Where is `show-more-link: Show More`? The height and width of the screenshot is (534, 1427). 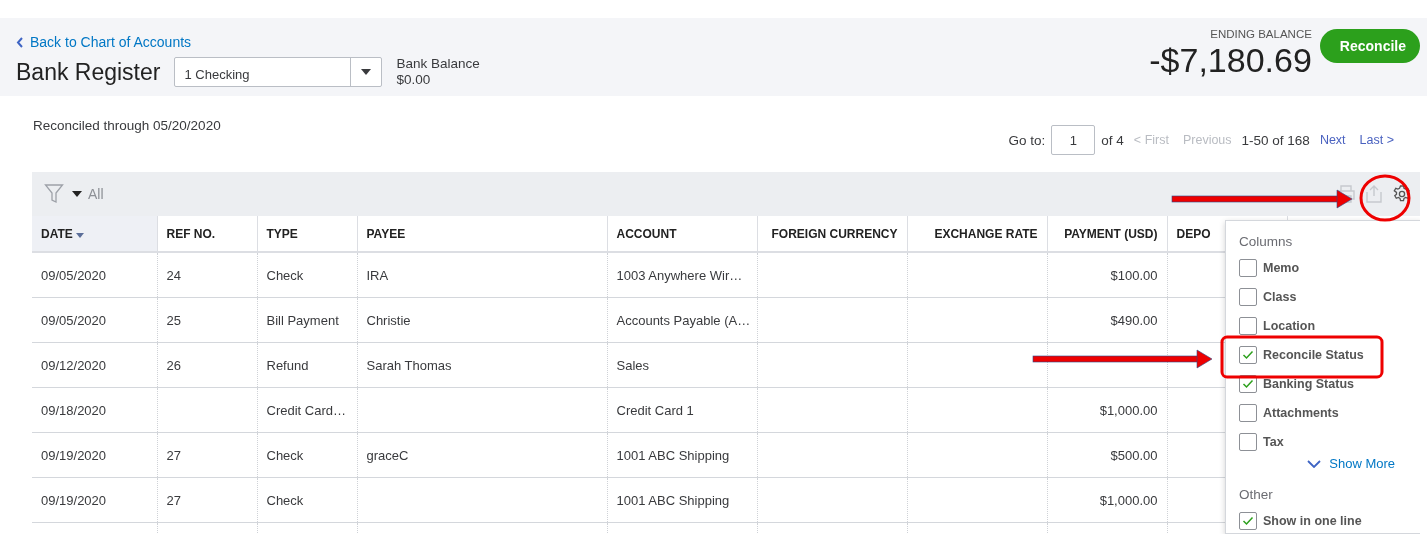 show-more-link: Show More is located at coordinates (1351, 463).